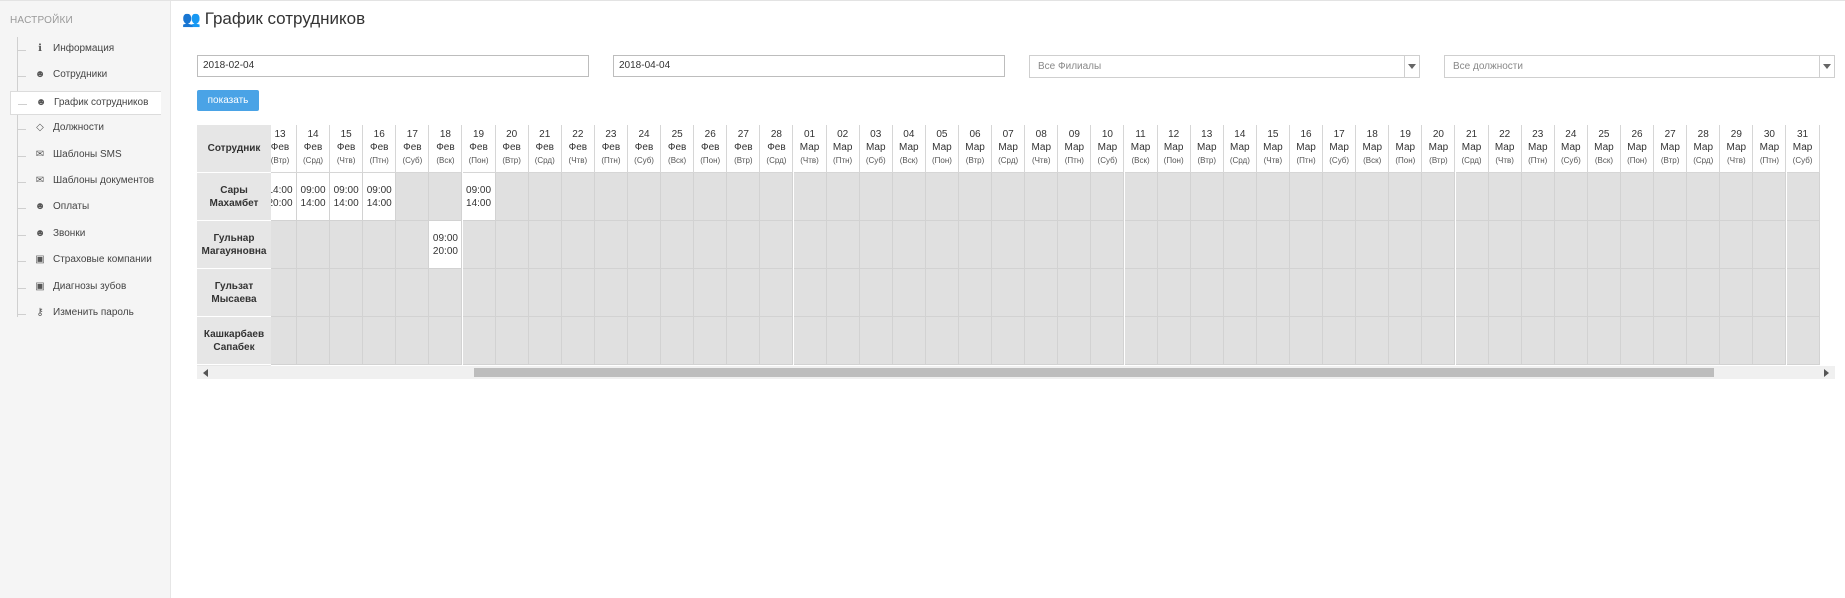 The width and height of the screenshot is (1845, 598). What do you see at coordinates (1826, 373) in the screenshot?
I see `scroll-right-icon` at bounding box center [1826, 373].